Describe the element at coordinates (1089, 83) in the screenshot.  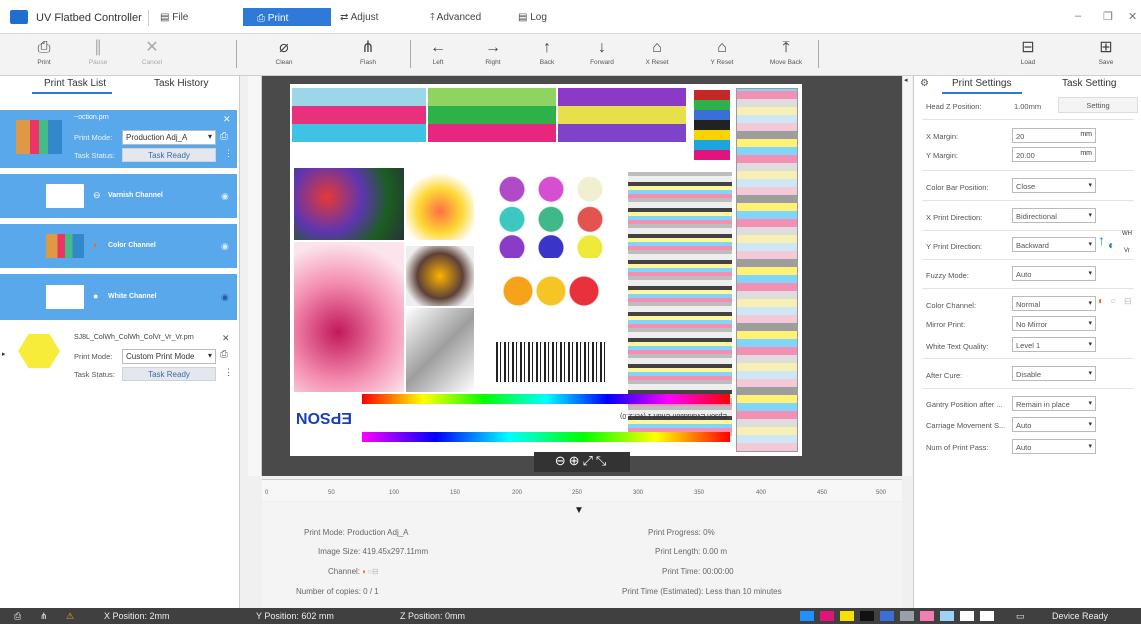
I see `tab-task-setting: Task Setting` at that location.